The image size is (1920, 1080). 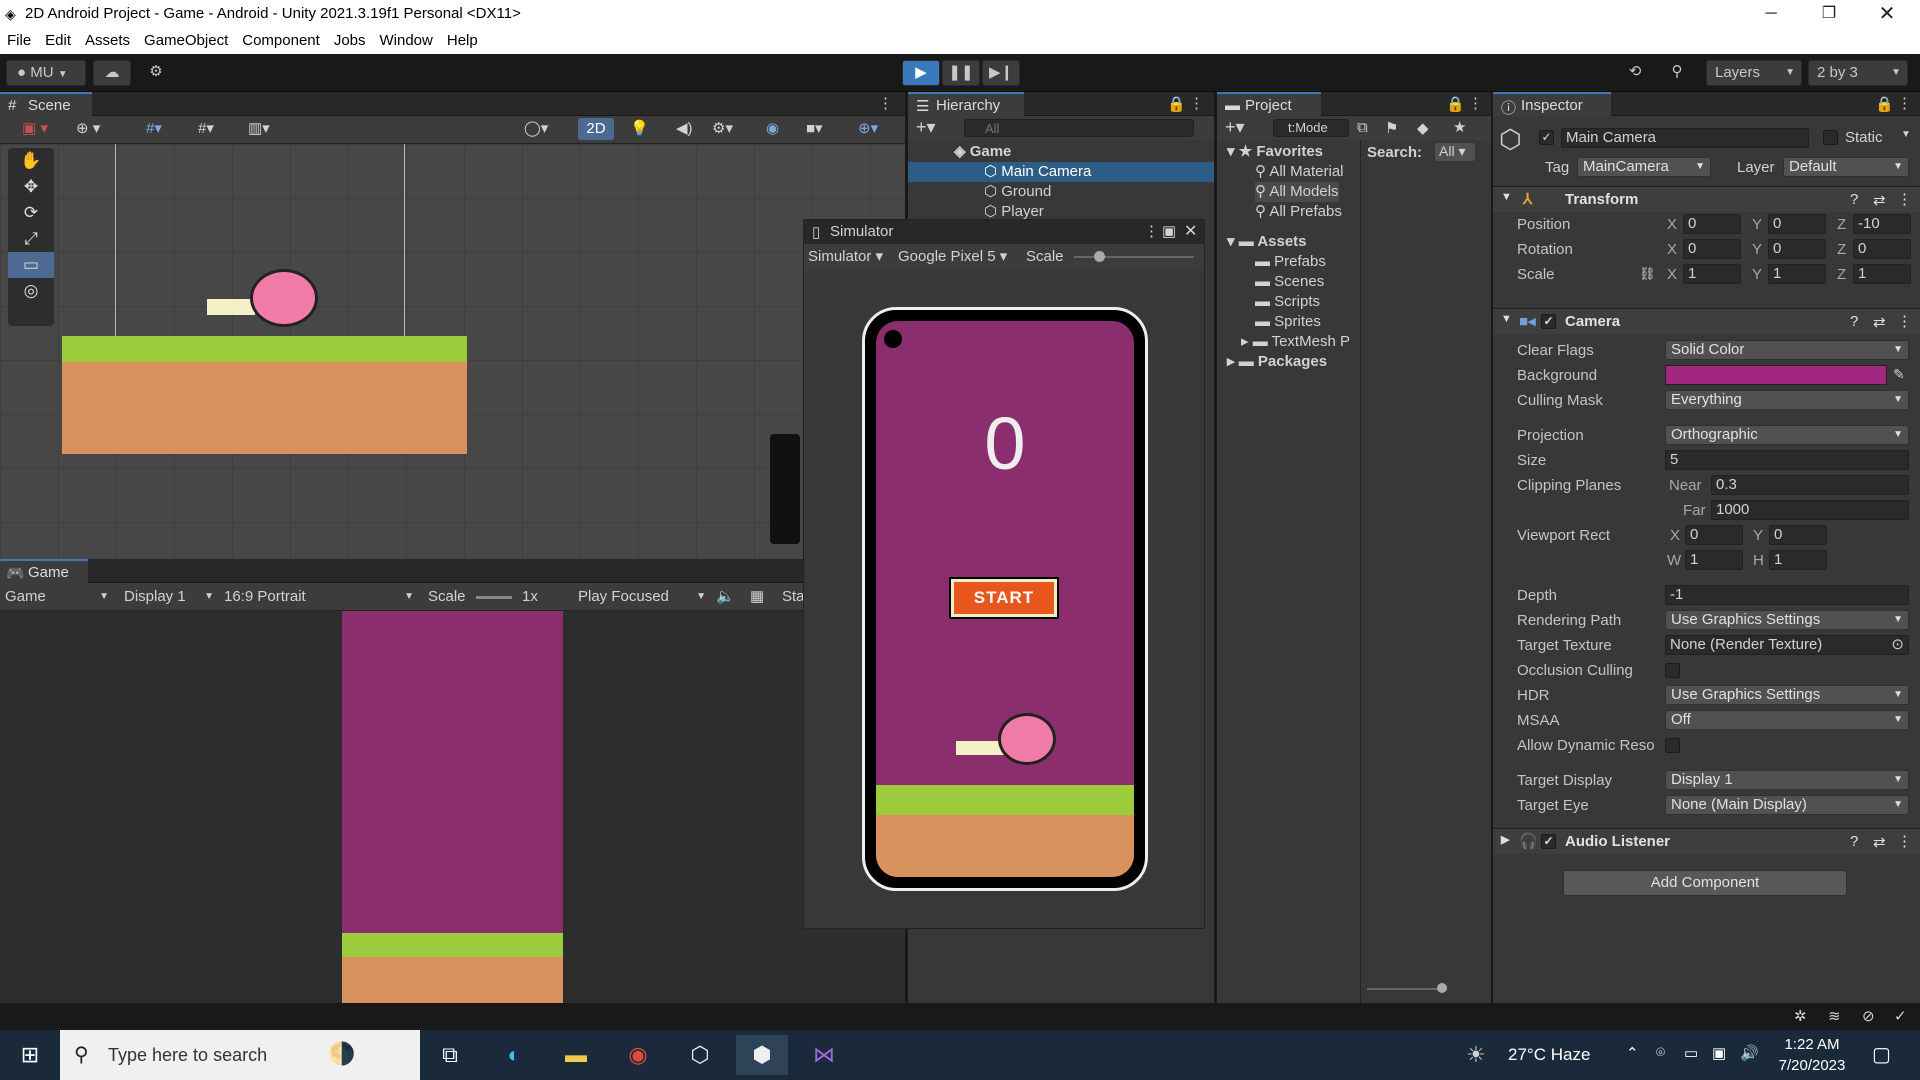 What do you see at coordinates (1776, 375) in the screenshot?
I see `background-color-swatch` at bounding box center [1776, 375].